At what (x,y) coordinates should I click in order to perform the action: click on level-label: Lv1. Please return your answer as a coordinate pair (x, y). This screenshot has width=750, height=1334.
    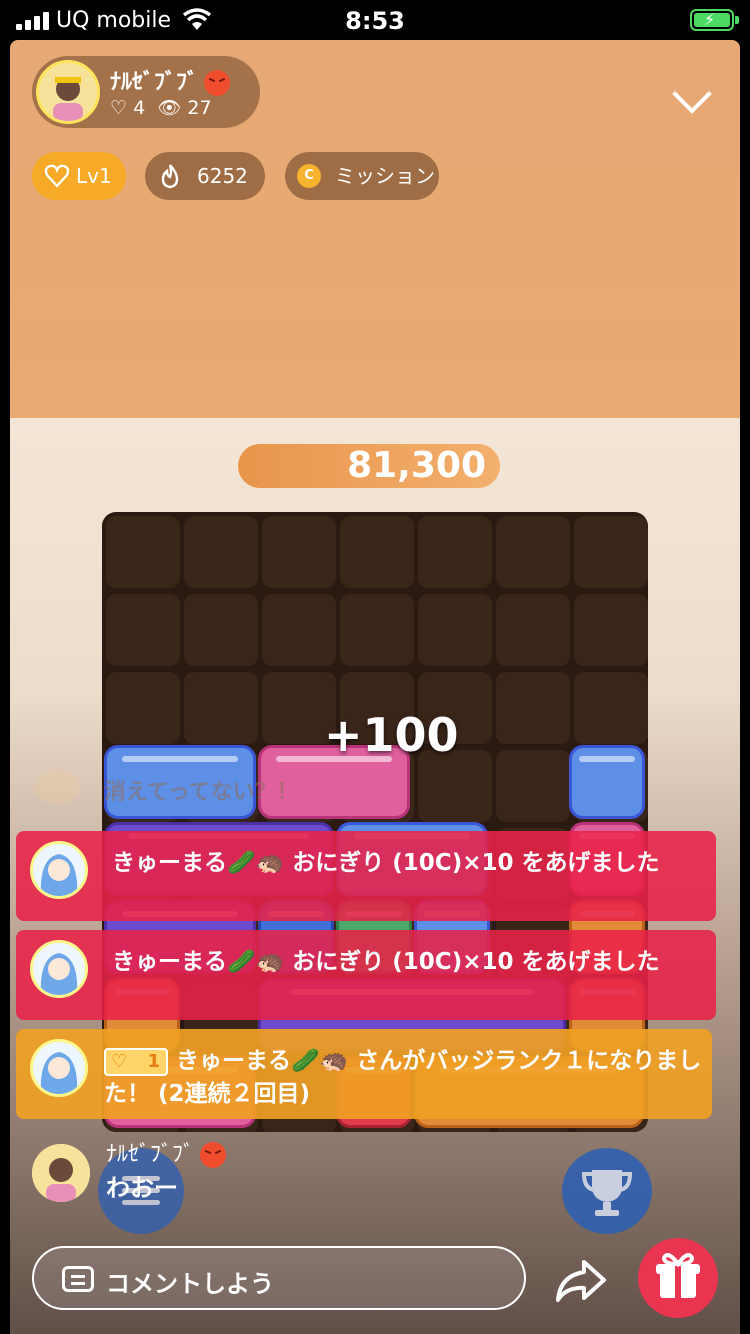
    Looking at the image, I should click on (94, 176).